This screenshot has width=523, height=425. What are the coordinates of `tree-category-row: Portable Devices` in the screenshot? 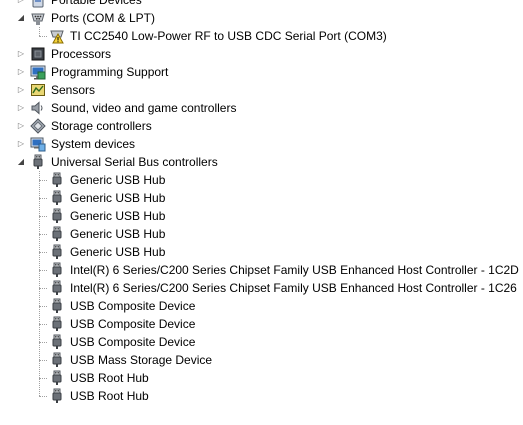 It's located at (261, 4).